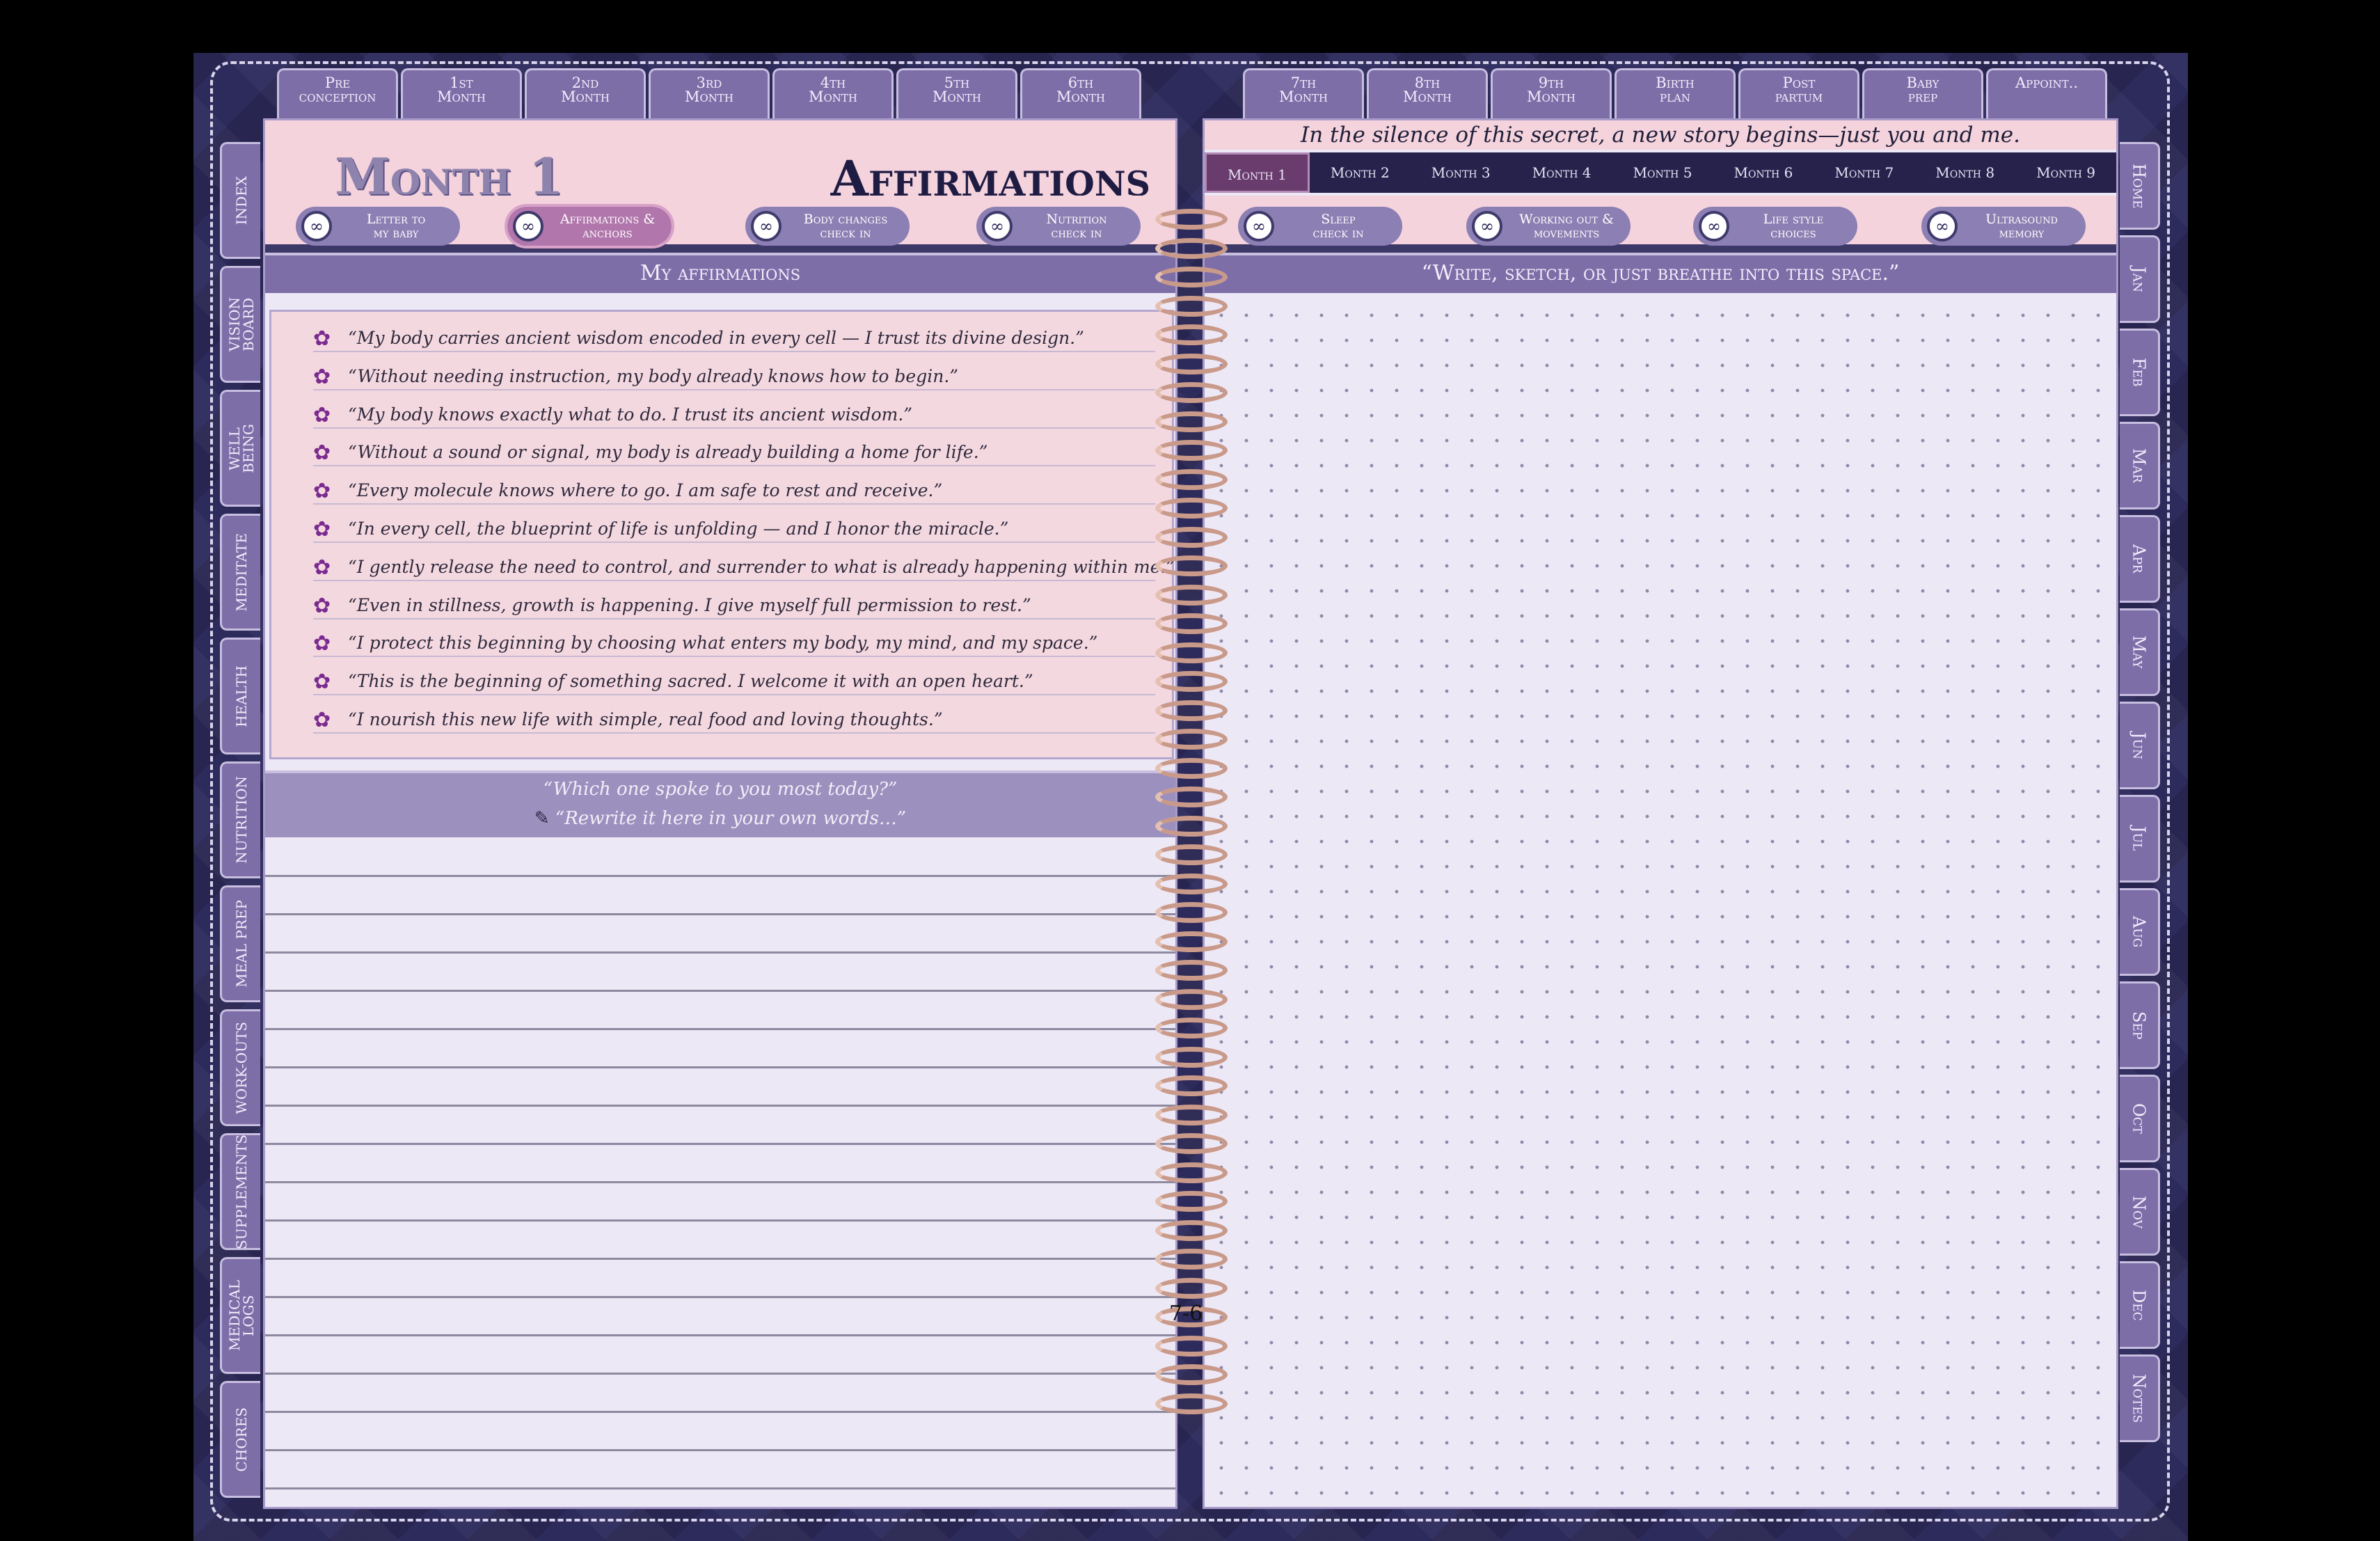 This screenshot has width=2380, height=1541. What do you see at coordinates (1360, 172) in the screenshot?
I see `month-nav-item-2: Month 2` at bounding box center [1360, 172].